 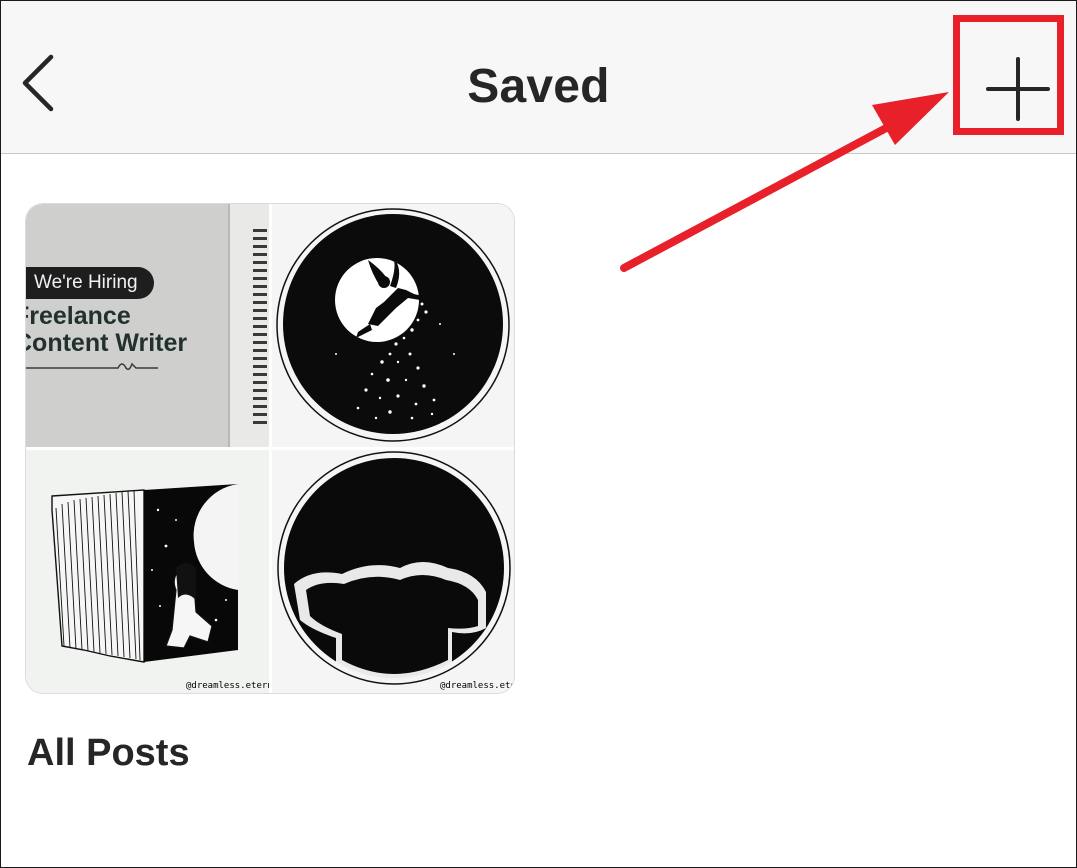 What do you see at coordinates (538, 86) in the screenshot?
I see `page-title: Saved` at bounding box center [538, 86].